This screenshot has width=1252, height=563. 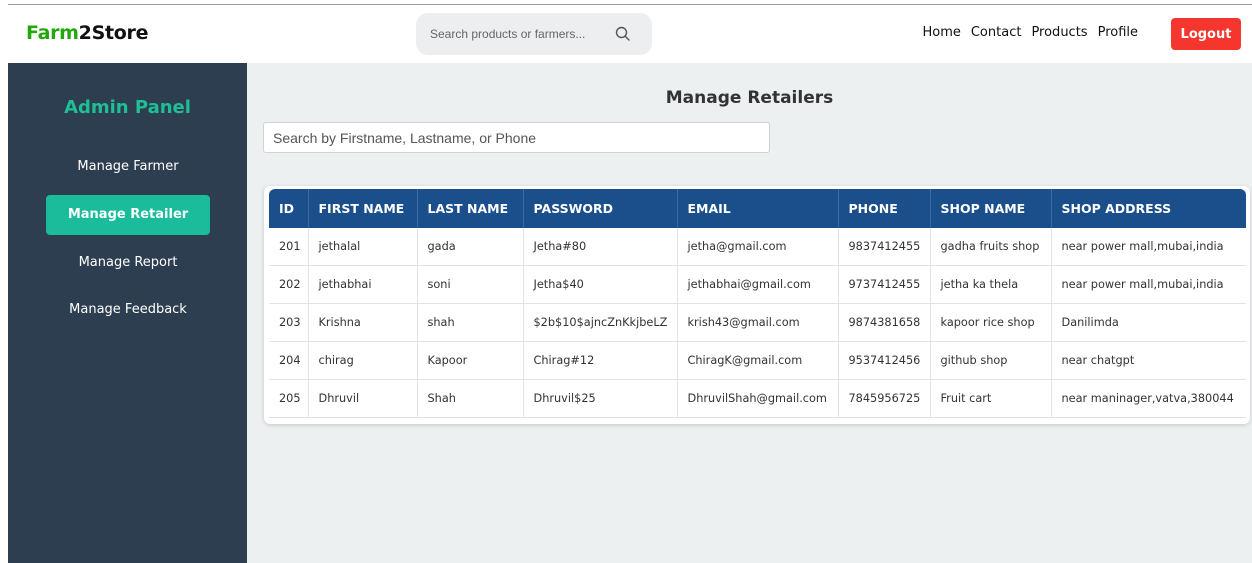 What do you see at coordinates (363, 284) in the screenshot?
I see `cell-first-name: jethabhai` at bounding box center [363, 284].